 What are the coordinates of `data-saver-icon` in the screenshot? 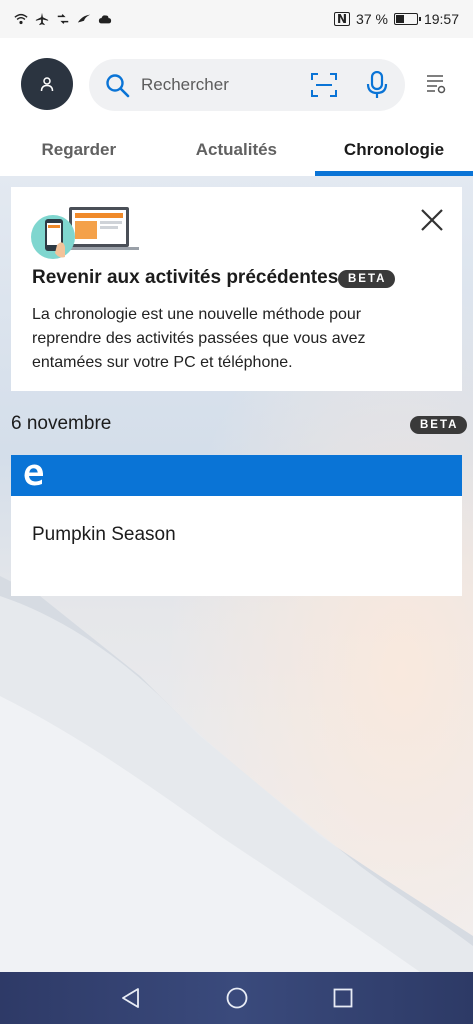 It's located at (63, 19).